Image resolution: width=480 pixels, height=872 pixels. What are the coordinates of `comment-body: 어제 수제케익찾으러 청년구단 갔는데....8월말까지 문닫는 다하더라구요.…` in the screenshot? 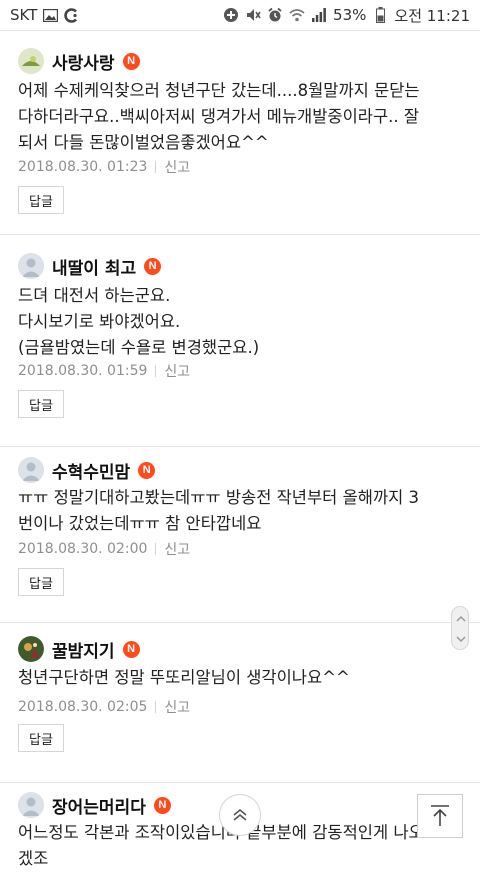 It's located at (241, 117).